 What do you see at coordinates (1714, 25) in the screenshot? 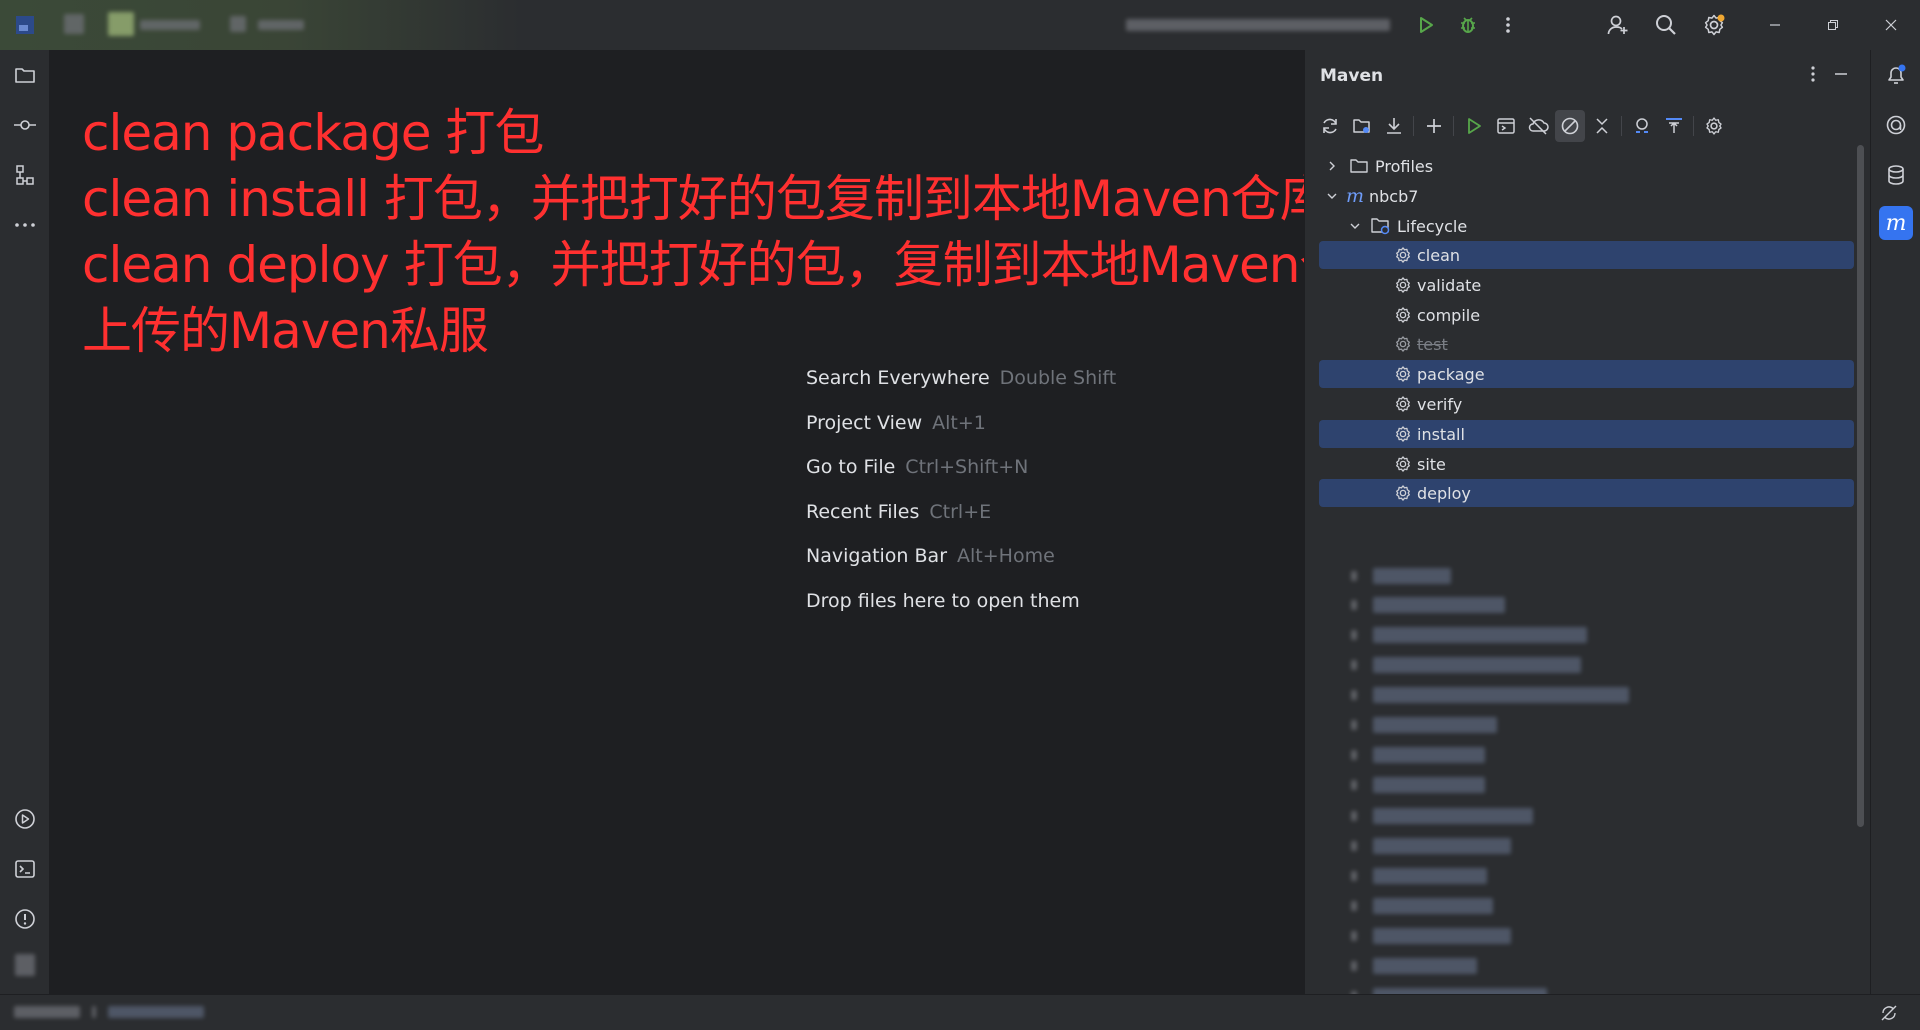
I see `settings-gear-icon` at bounding box center [1714, 25].